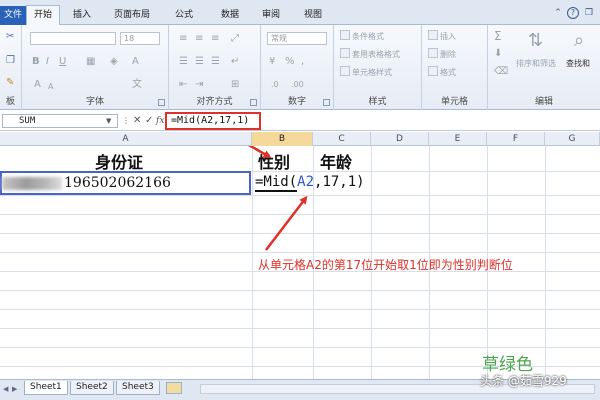 The width and height of the screenshot is (600, 400). I want to click on insert-function-icon: fx, so click(160, 121).